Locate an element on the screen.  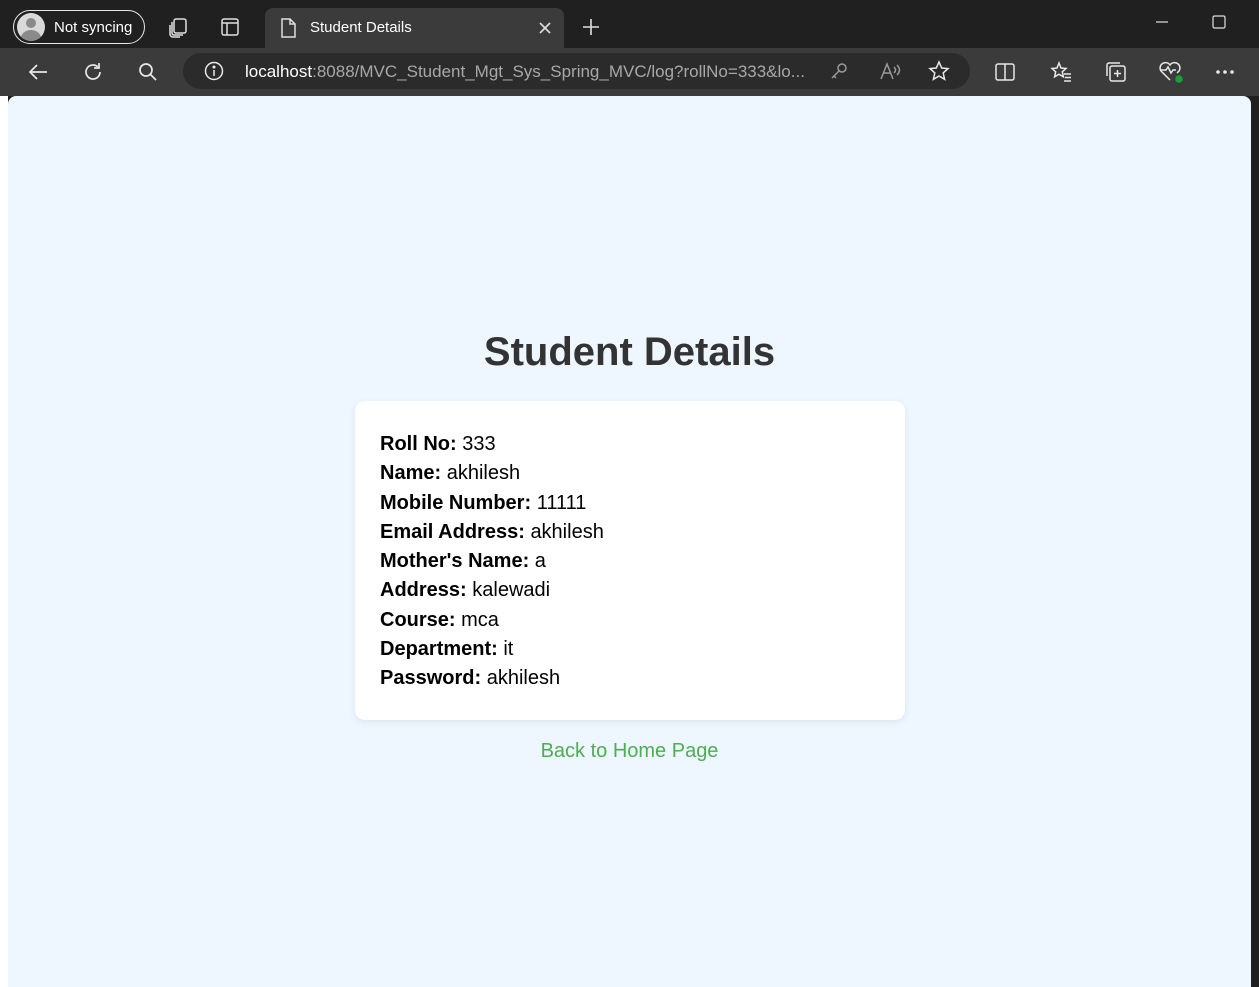
detail-address: Address: kalewadi is located at coordinates (630, 590).